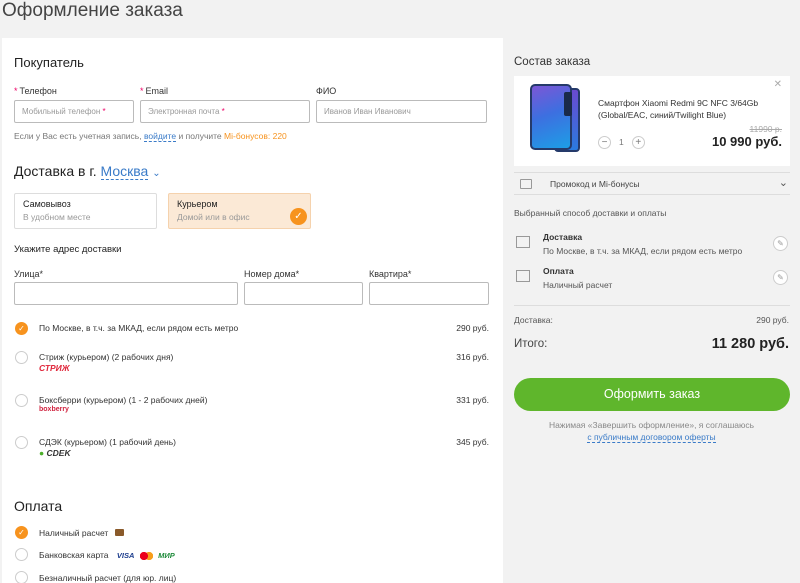 This screenshot has height=583, width=800. Describe the element at coordinates (780, 277) in the screenshot. I see `edit-payment-icon: ✎` at that location.